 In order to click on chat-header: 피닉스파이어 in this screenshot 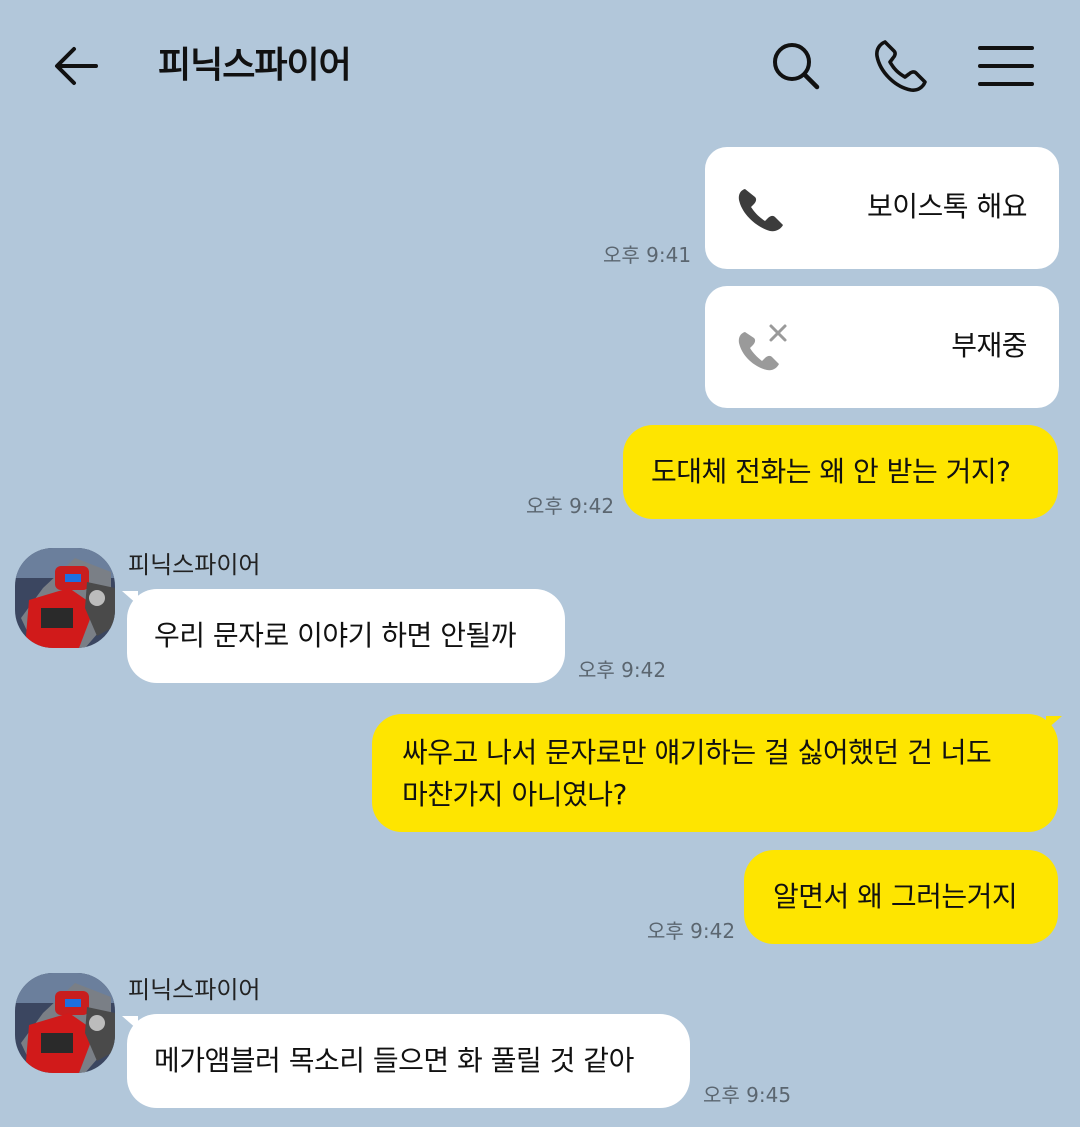, I will do `click(540, 65)`.